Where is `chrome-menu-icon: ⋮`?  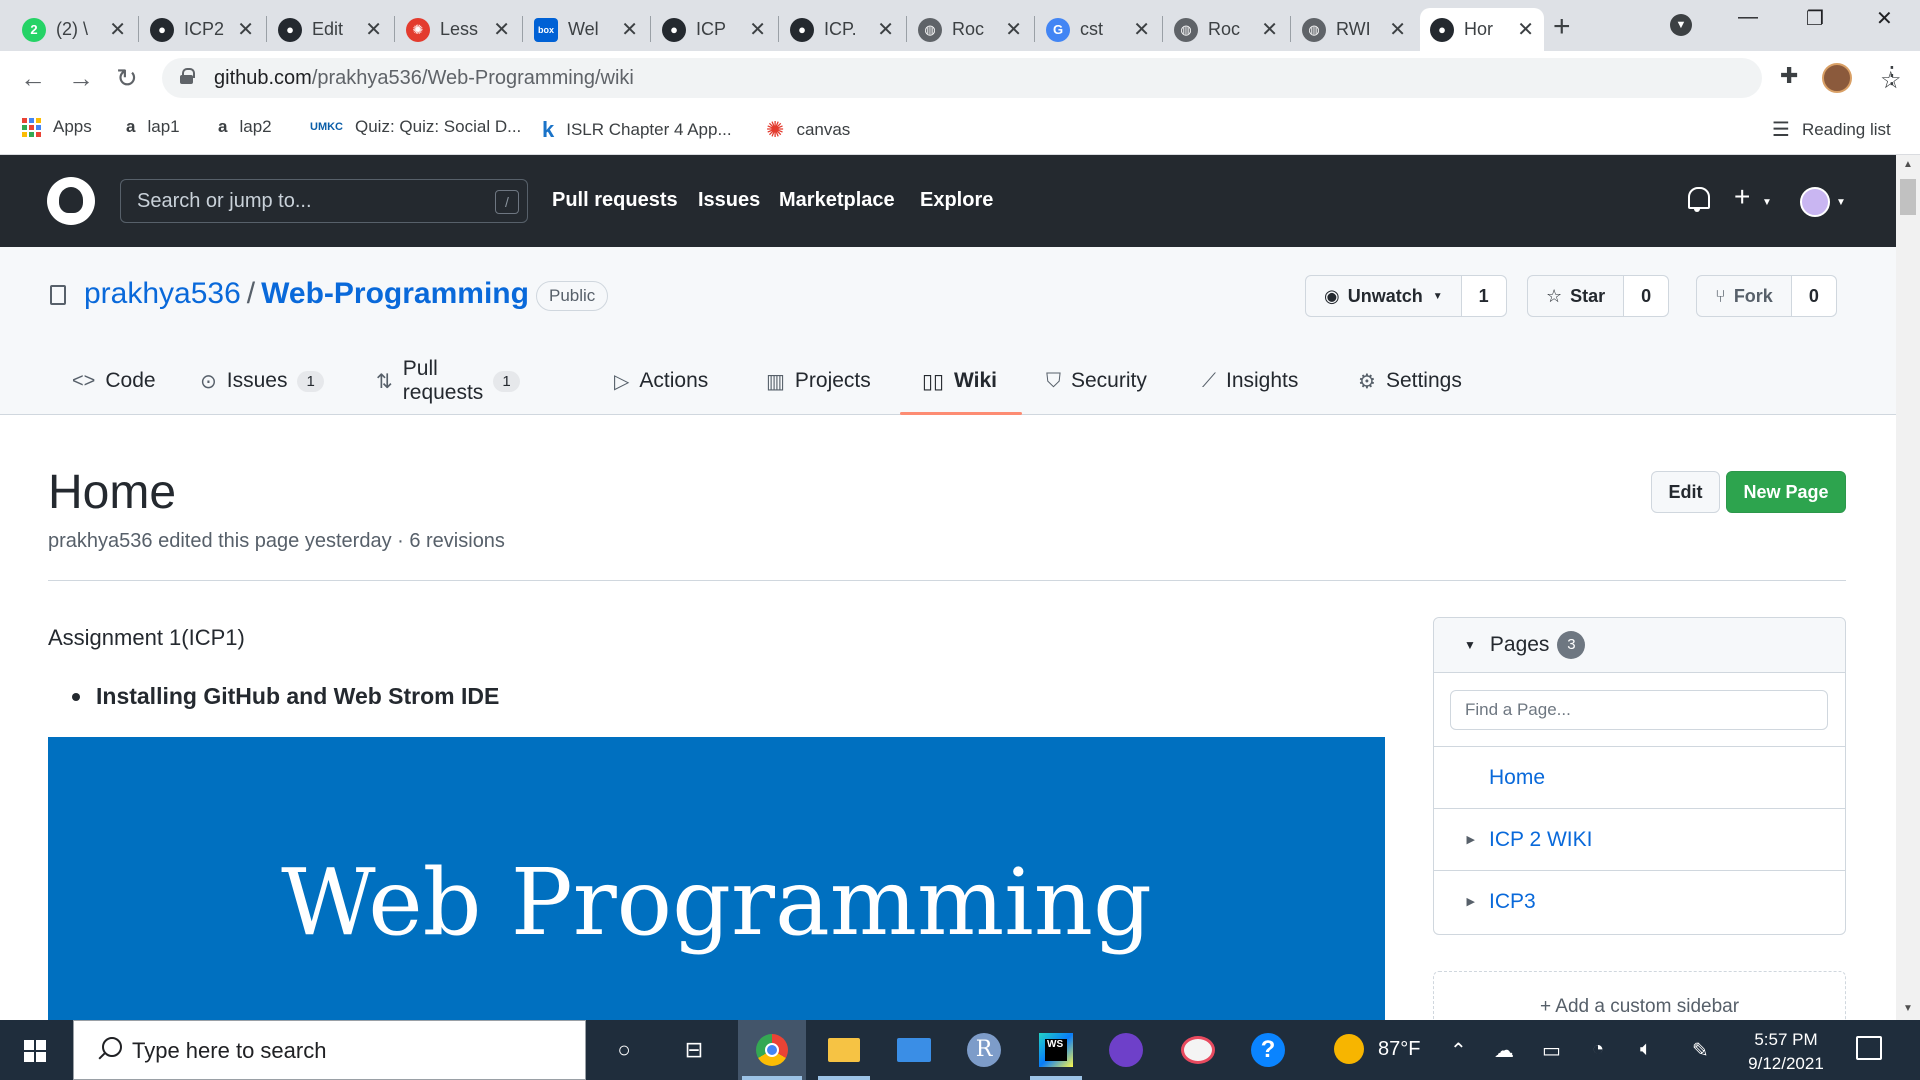
chrome-menu-icon: ⋮ is located at coordinates (1892, 75).